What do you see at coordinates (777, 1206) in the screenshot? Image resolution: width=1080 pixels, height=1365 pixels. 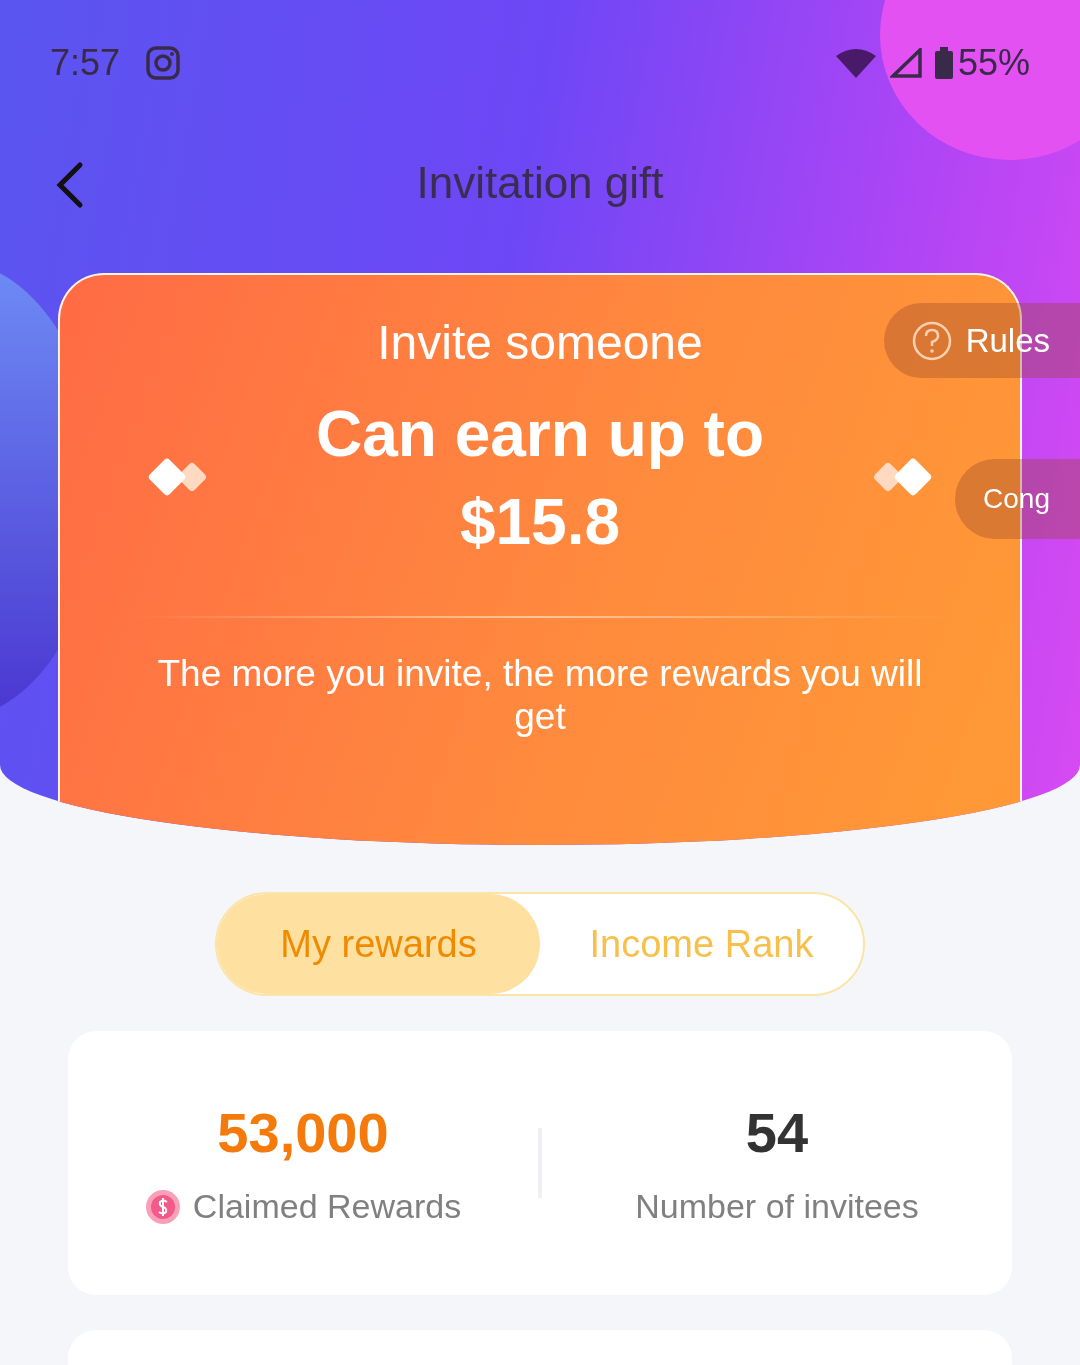 I see `stat-label: Number of invitees` at bounding box center [777, 1206].